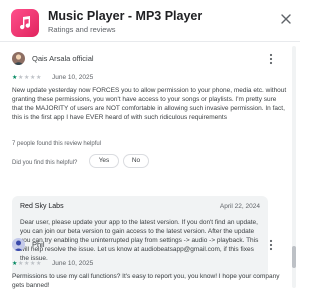  I want to click on music-note-icon, so click(25, 23).